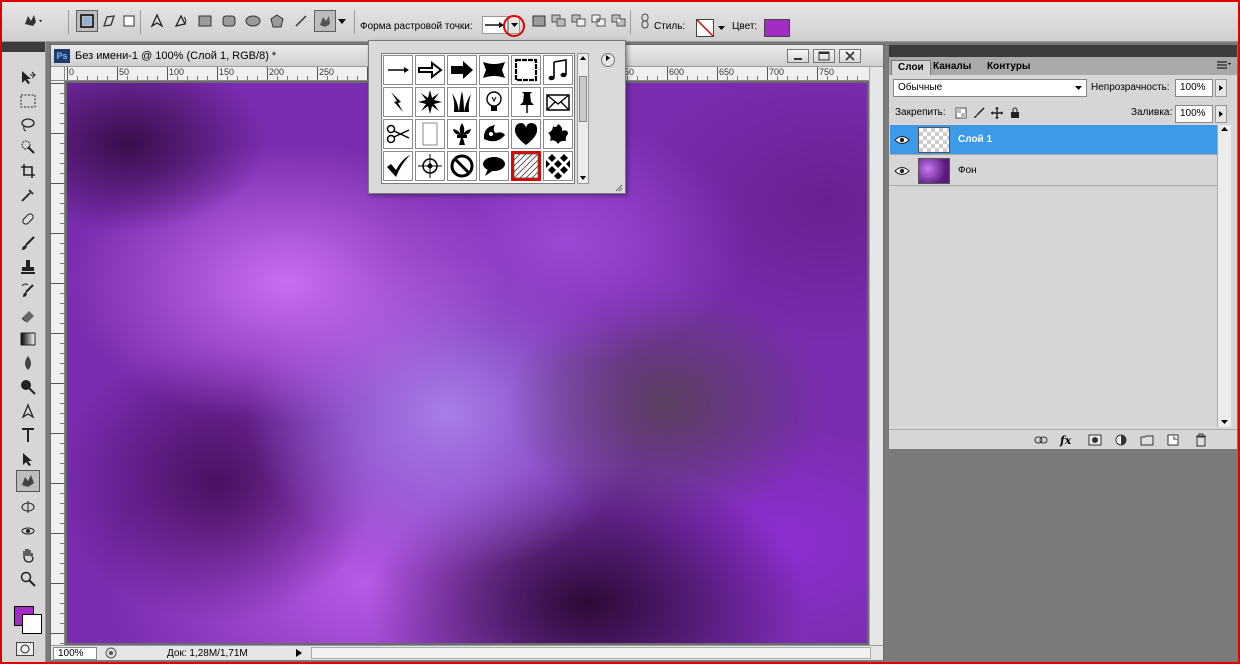 Image resolution: width=1240 pixels, height=664 pixels. I want to click on crop-icon, so click(28, 171).